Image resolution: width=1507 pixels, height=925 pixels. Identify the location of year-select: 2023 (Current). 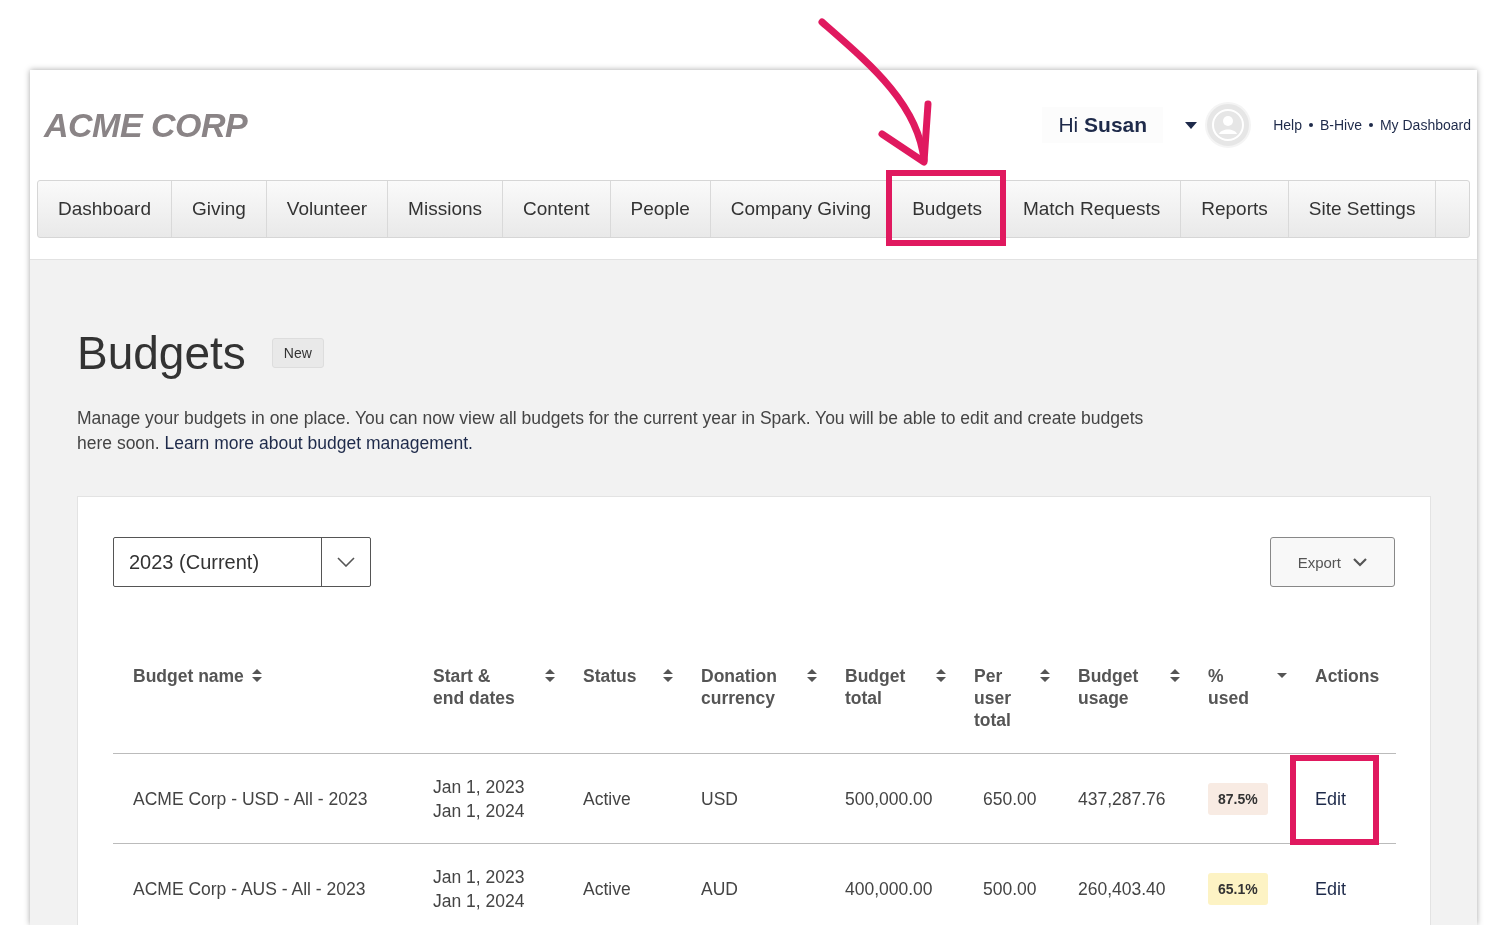
(242, 562).